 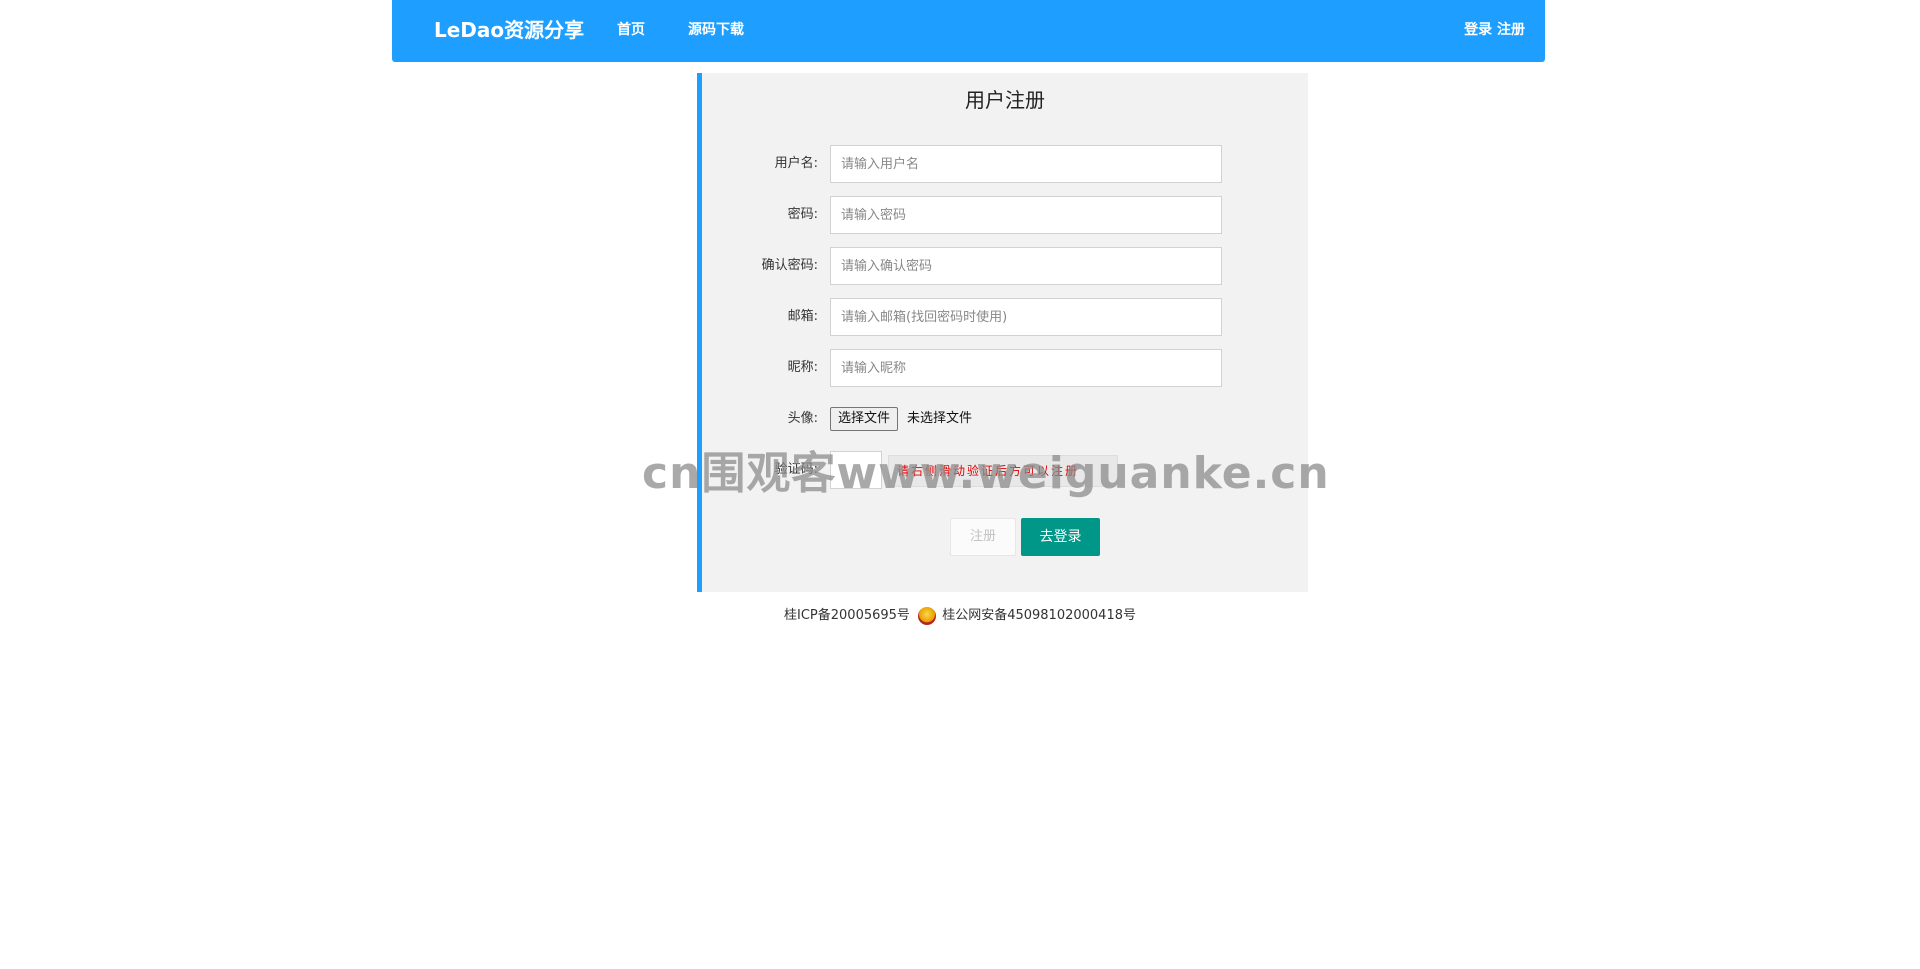 I want to click on confirm-password-label: 确认密码:, so click(x=789, y=265).